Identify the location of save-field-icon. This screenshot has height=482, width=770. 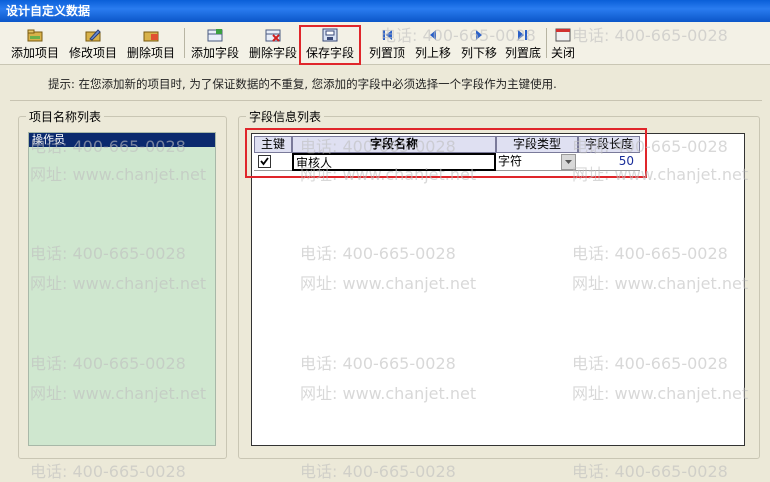
(330, 35).